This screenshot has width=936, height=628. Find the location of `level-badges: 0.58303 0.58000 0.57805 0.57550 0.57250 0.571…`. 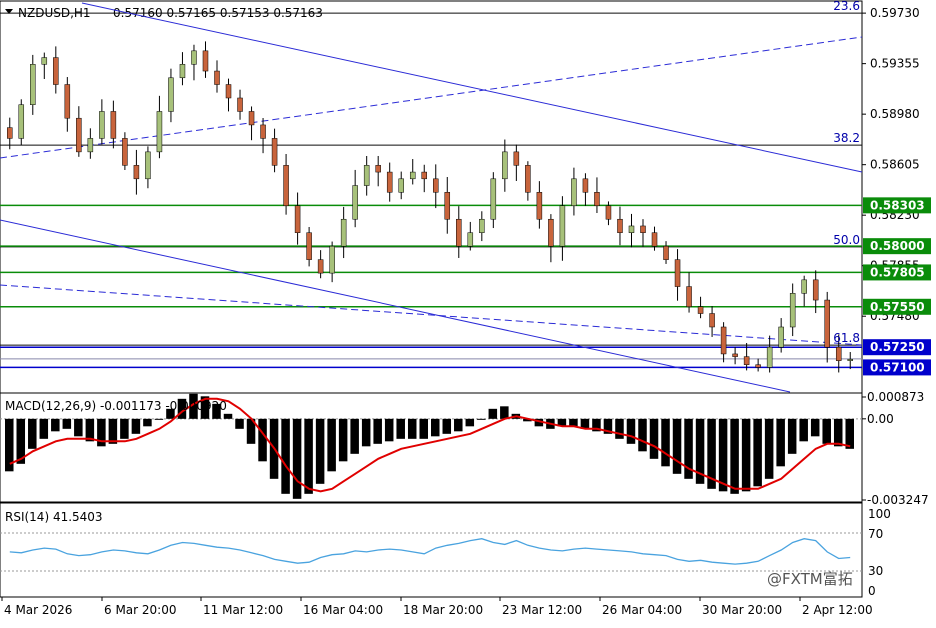

level-badges: 0.58303 0.58000 0.57805 0.57550 0.57250 0.571… is located at coordinates (897, 286).